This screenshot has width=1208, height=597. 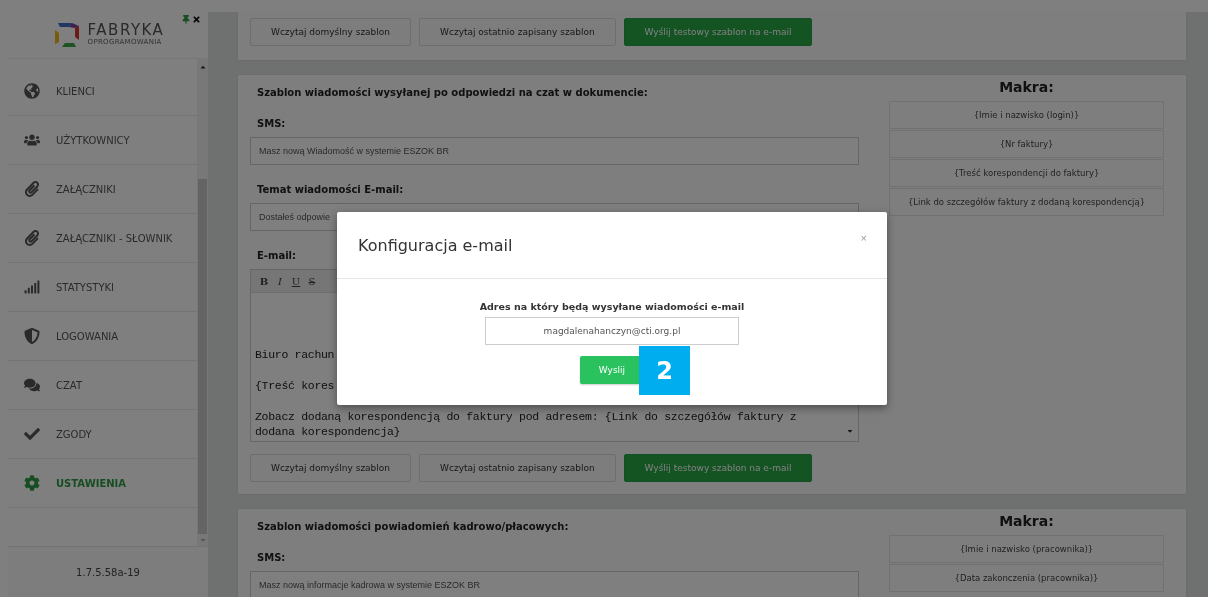 I want to click on close-icon, so click(x=196, y=19).